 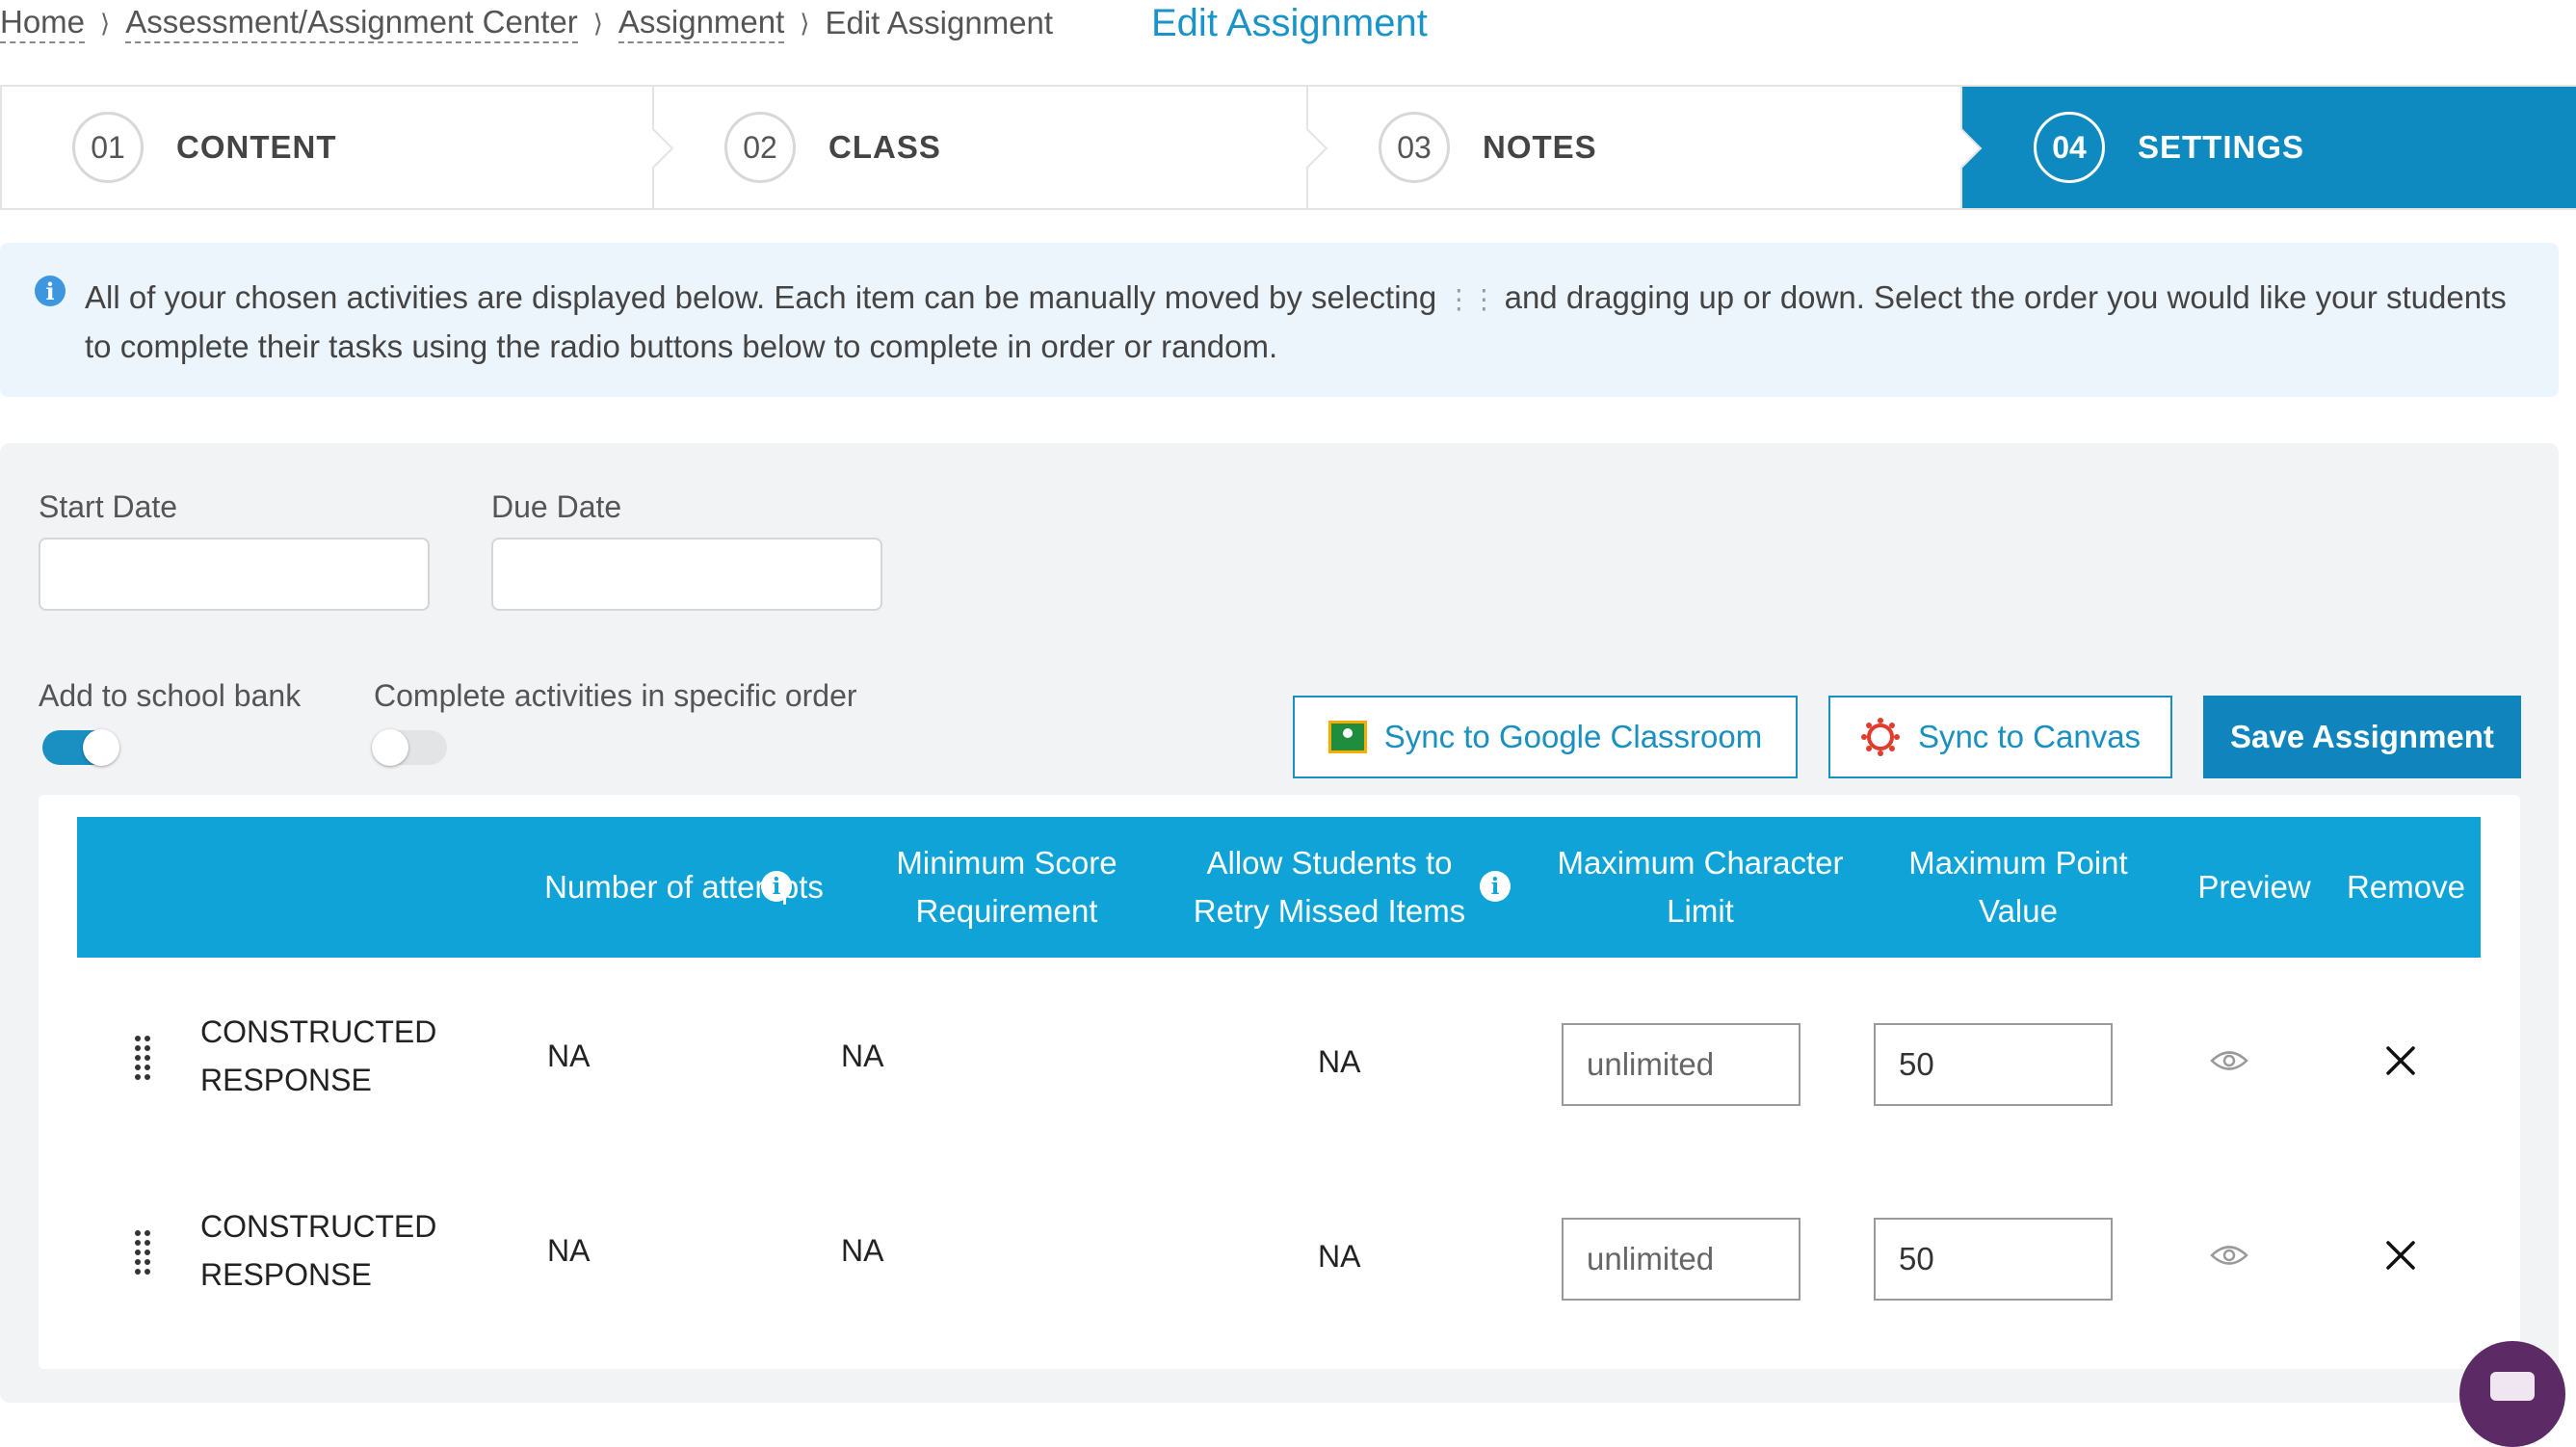 What do you see at coordinates (235, 574) in the screenshot?
I see `start-date-input` at bounding box center [235, 574].